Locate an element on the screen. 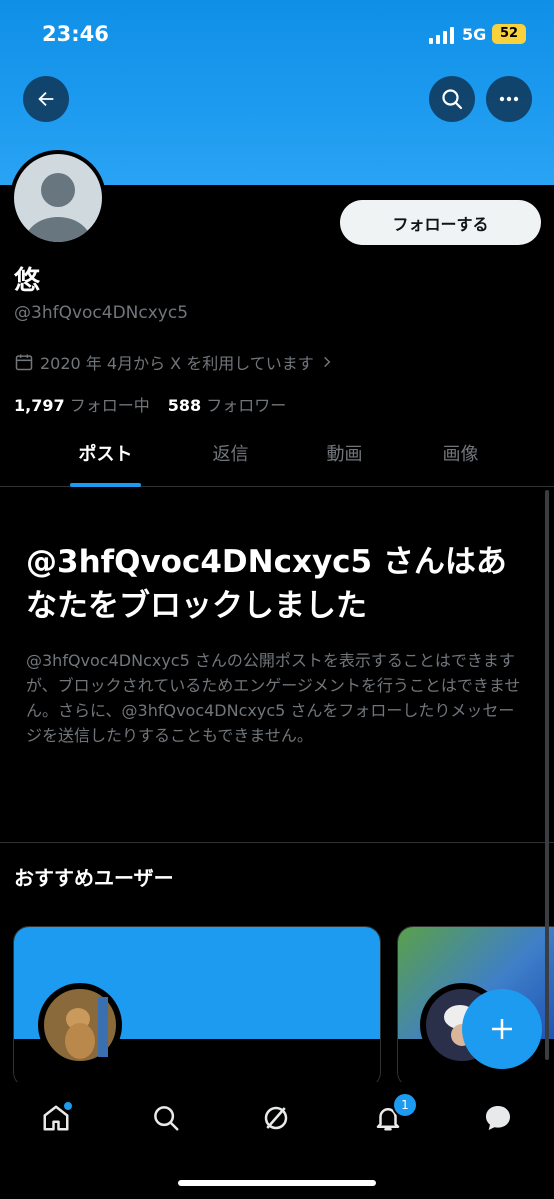 This screenshot has height=1199, width=554. nav-grok is located at coordinates (276, 1118).